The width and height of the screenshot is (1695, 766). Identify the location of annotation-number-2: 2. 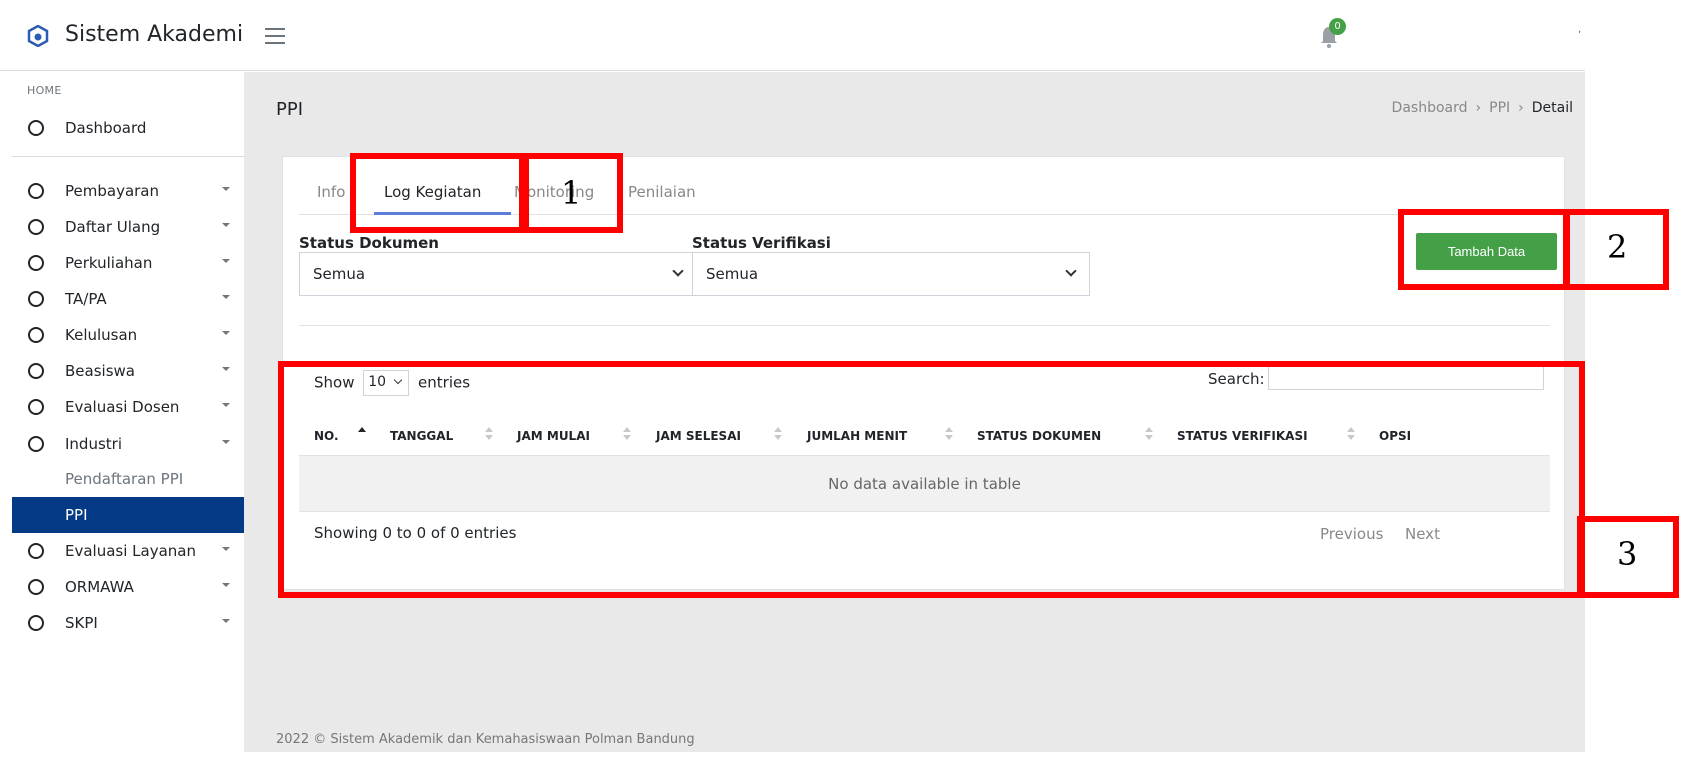
(1617, 247).